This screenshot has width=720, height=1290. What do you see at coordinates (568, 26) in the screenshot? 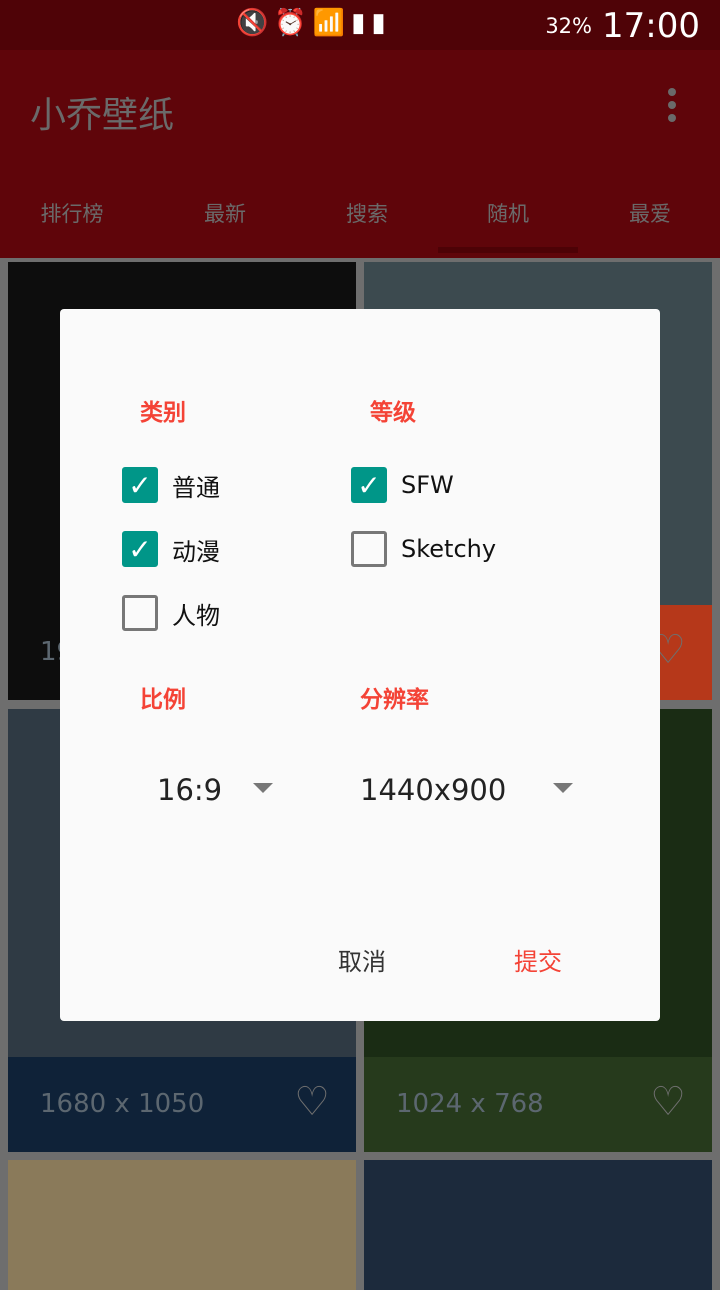
I see `battery-level: 32%` at bounding box center [568, 26].